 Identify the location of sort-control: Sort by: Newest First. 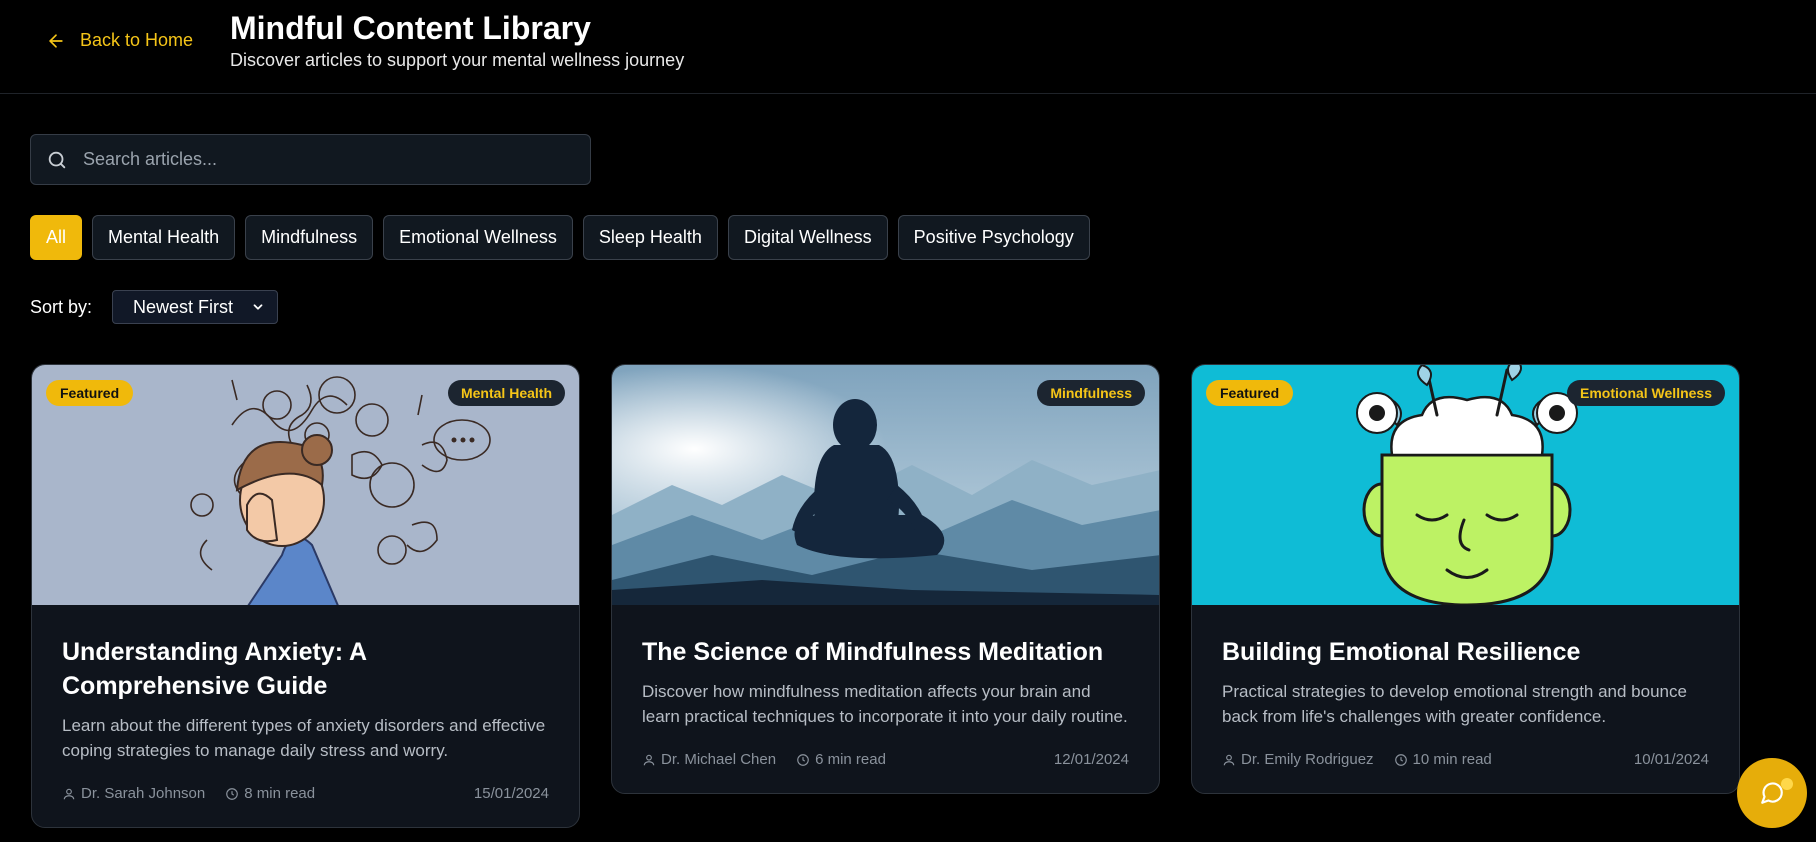
(154, 307).